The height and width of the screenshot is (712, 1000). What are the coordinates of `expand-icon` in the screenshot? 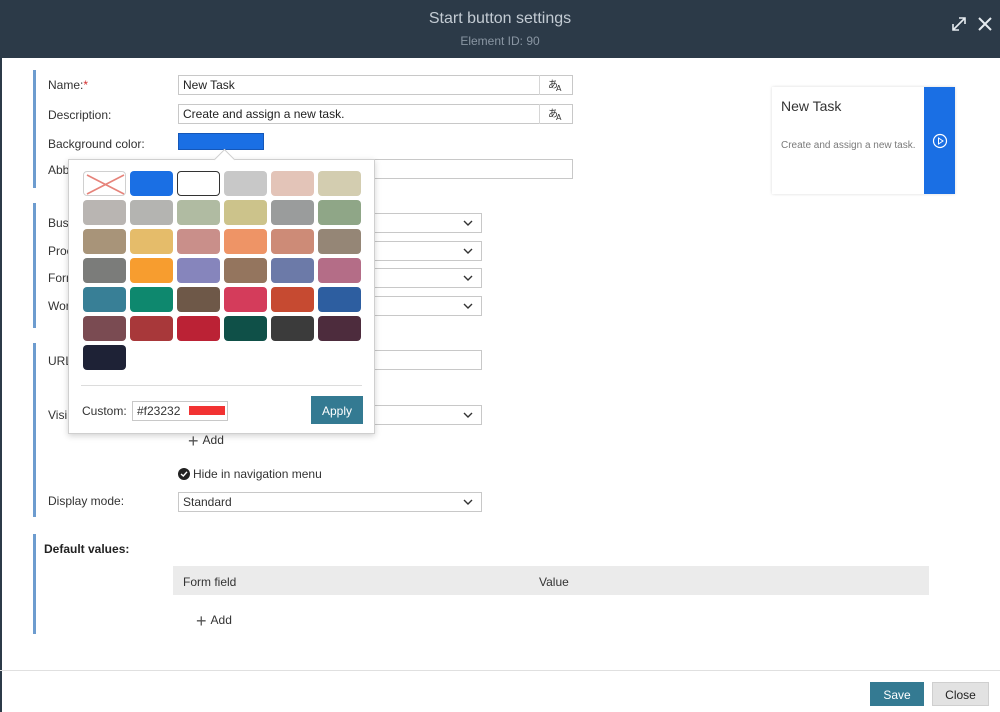 It's located at (959, 26).